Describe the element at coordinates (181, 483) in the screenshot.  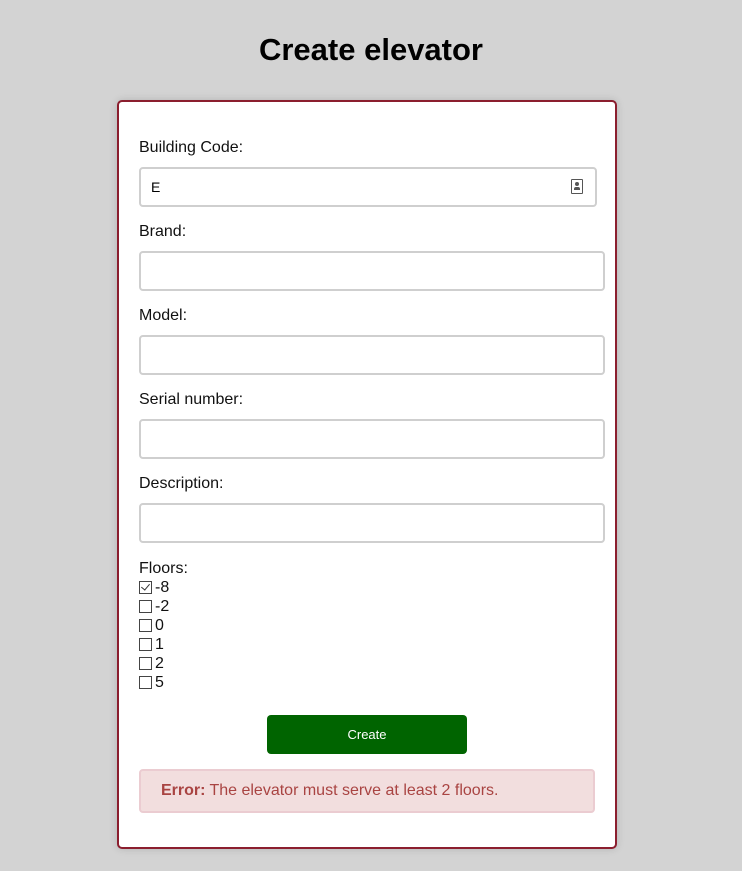
I see `description-label: Description:` at that location.